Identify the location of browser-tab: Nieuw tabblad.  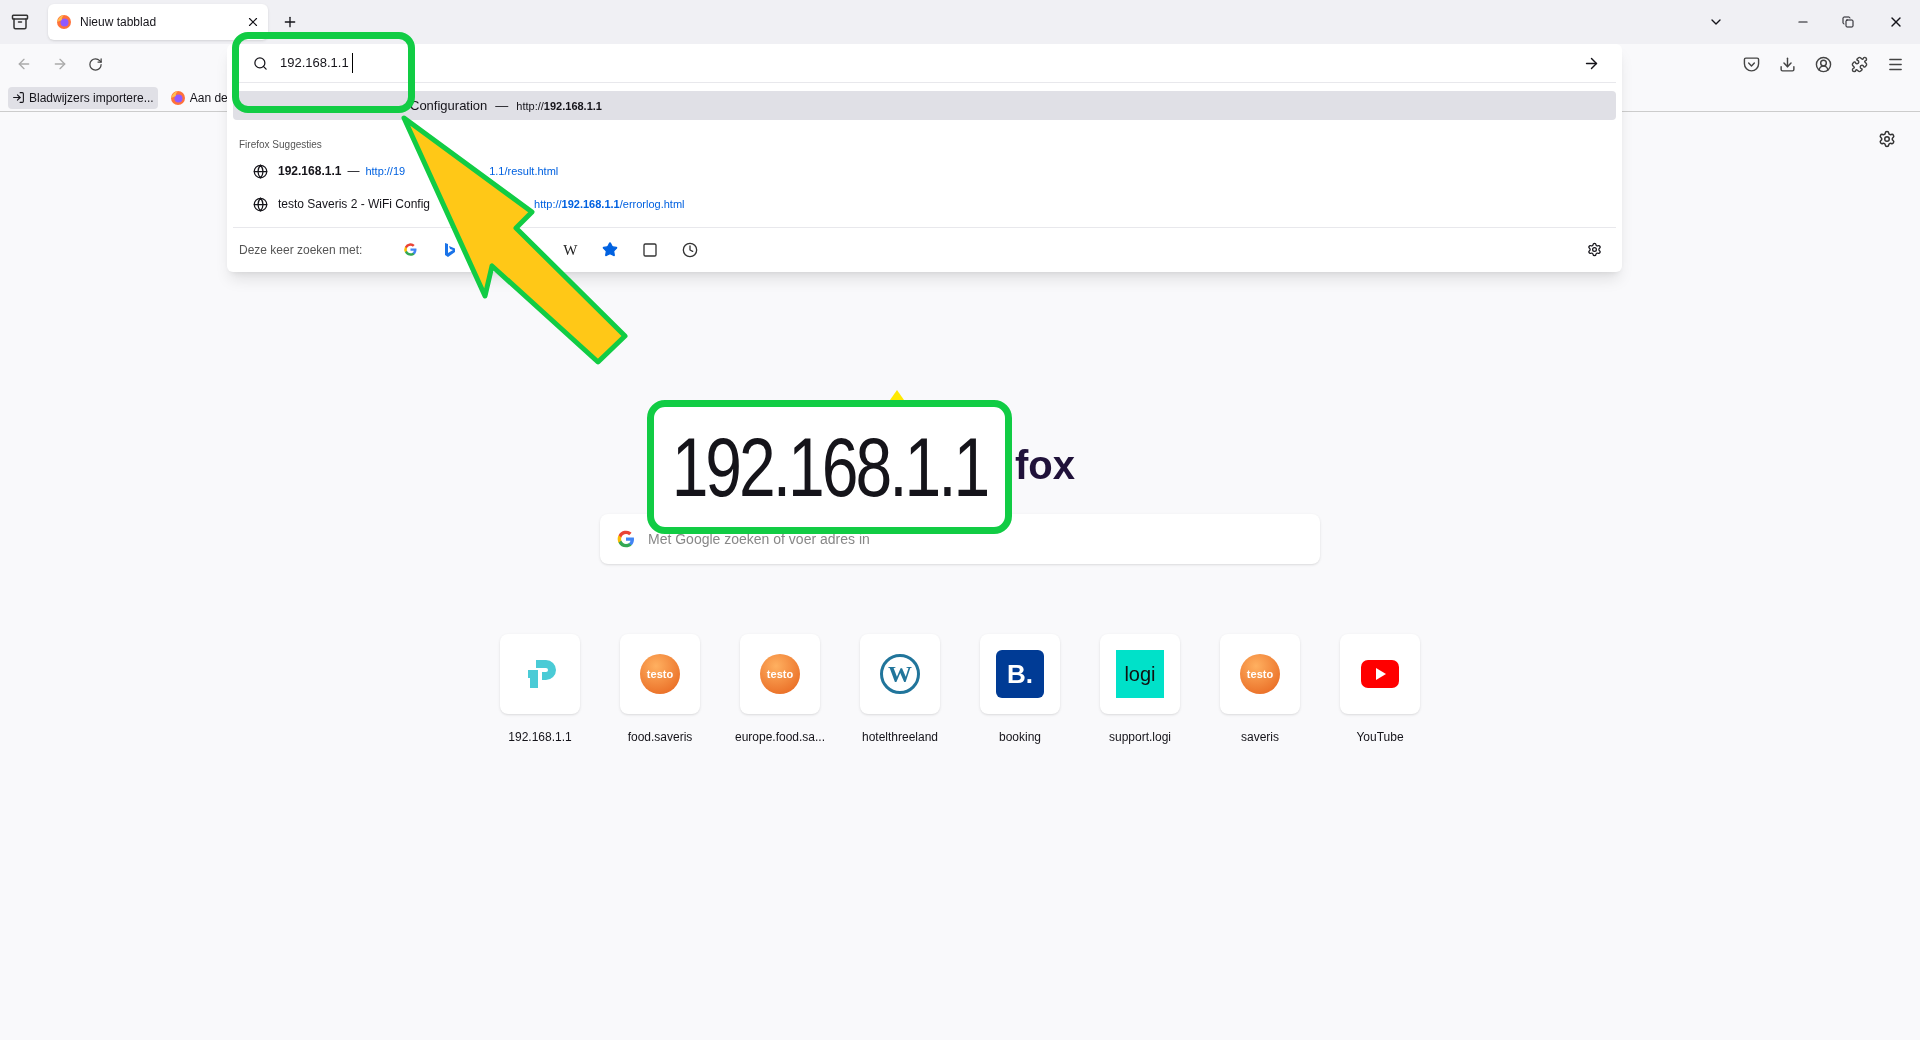
(158, 22).